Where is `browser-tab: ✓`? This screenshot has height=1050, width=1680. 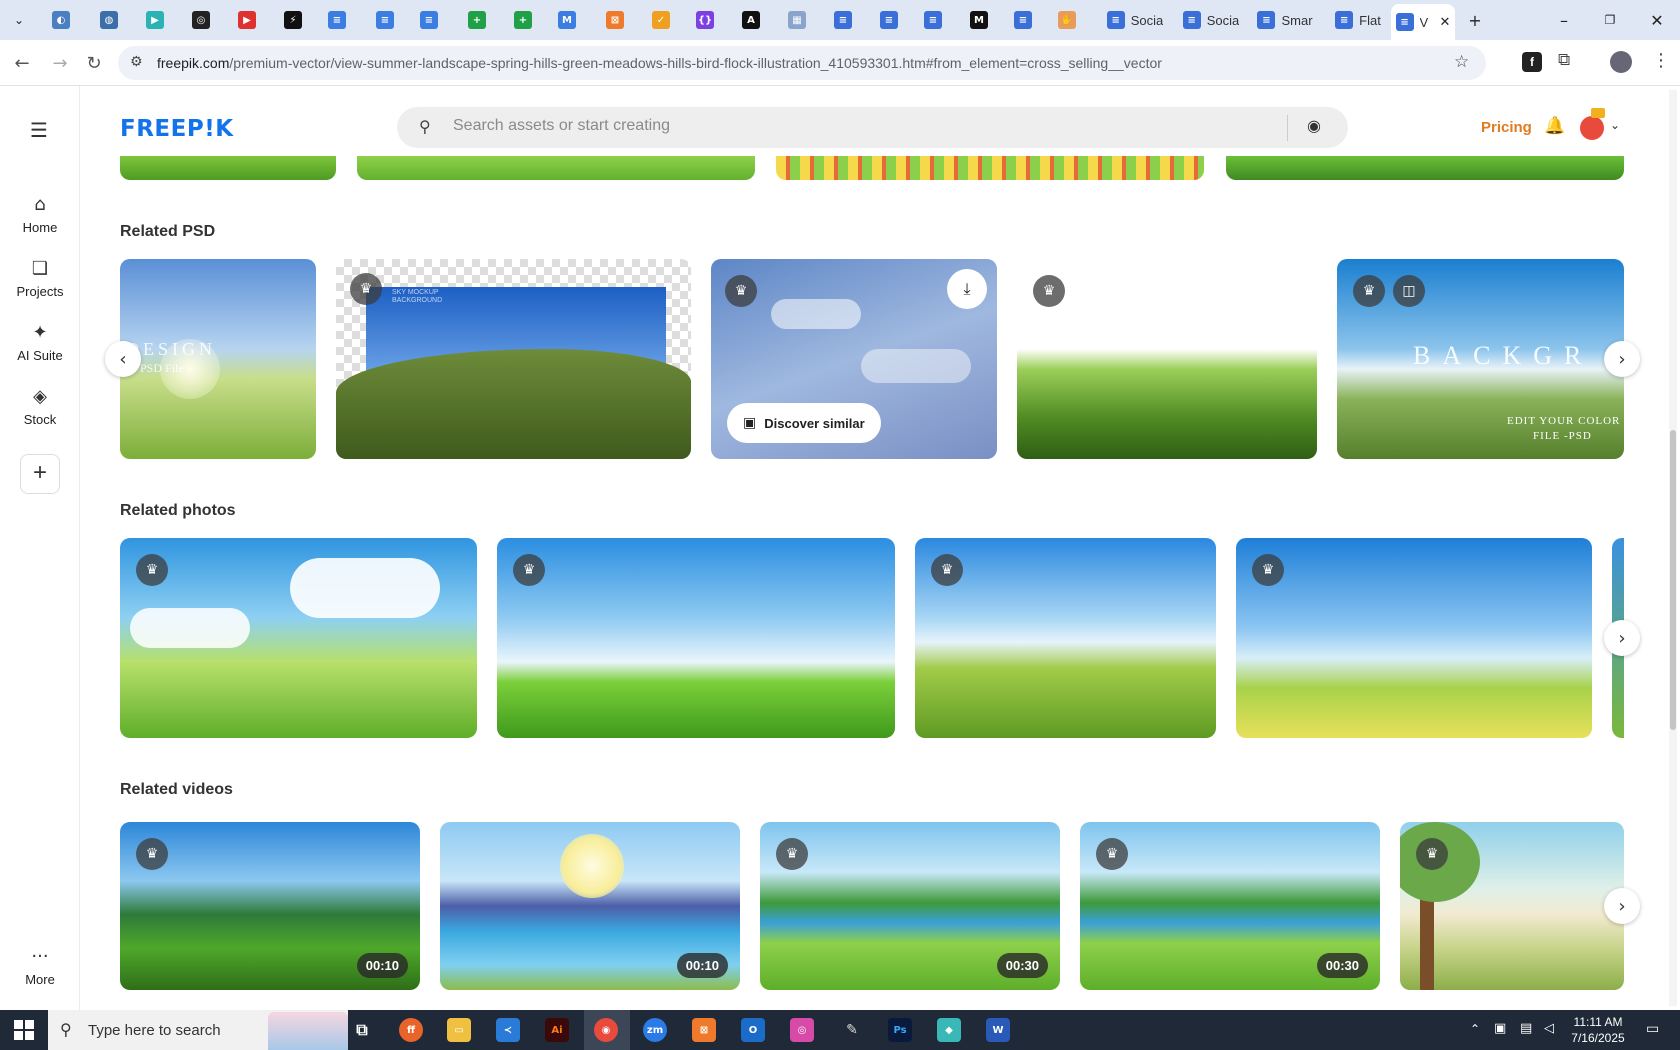 browser-tab: ✓ is located at coordinates (661, 20).